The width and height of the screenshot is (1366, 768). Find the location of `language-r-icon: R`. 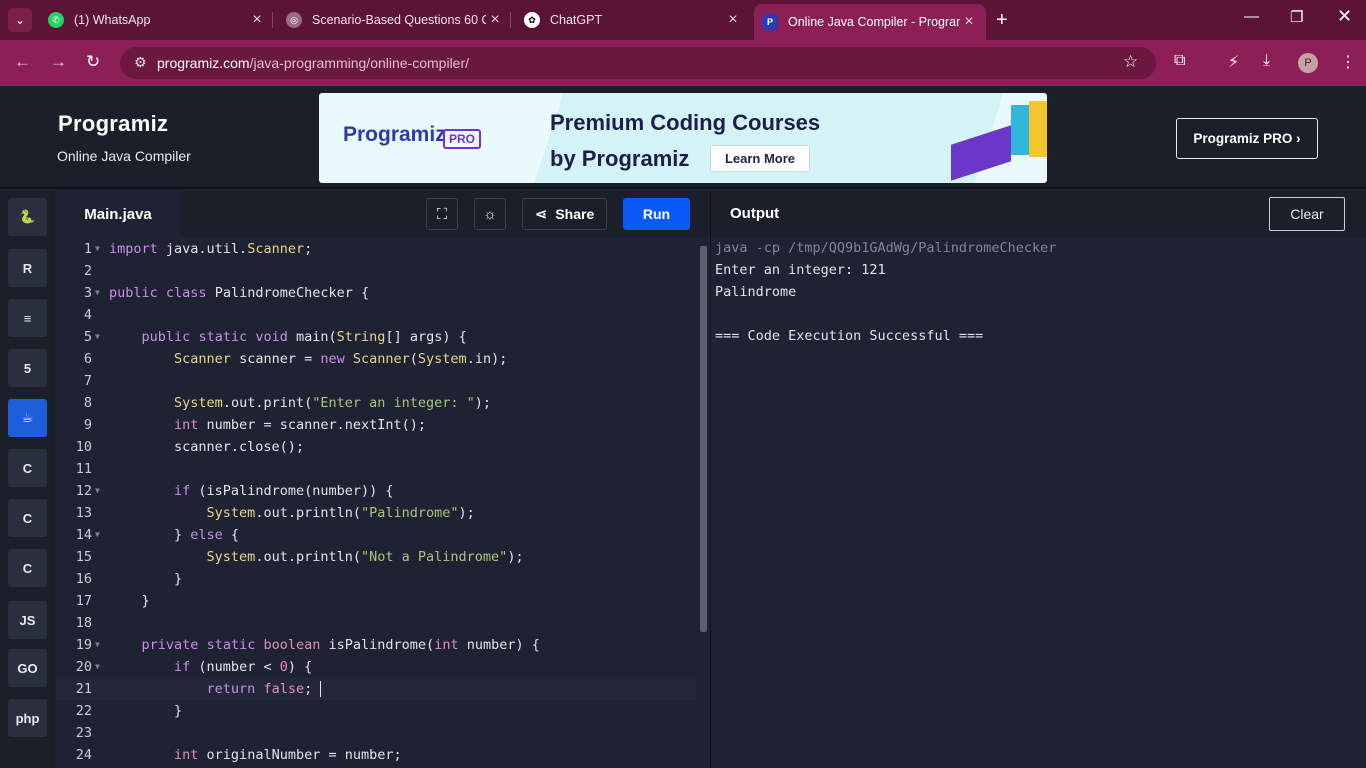

language-r-icon: R is located at coordinates (27, 268).